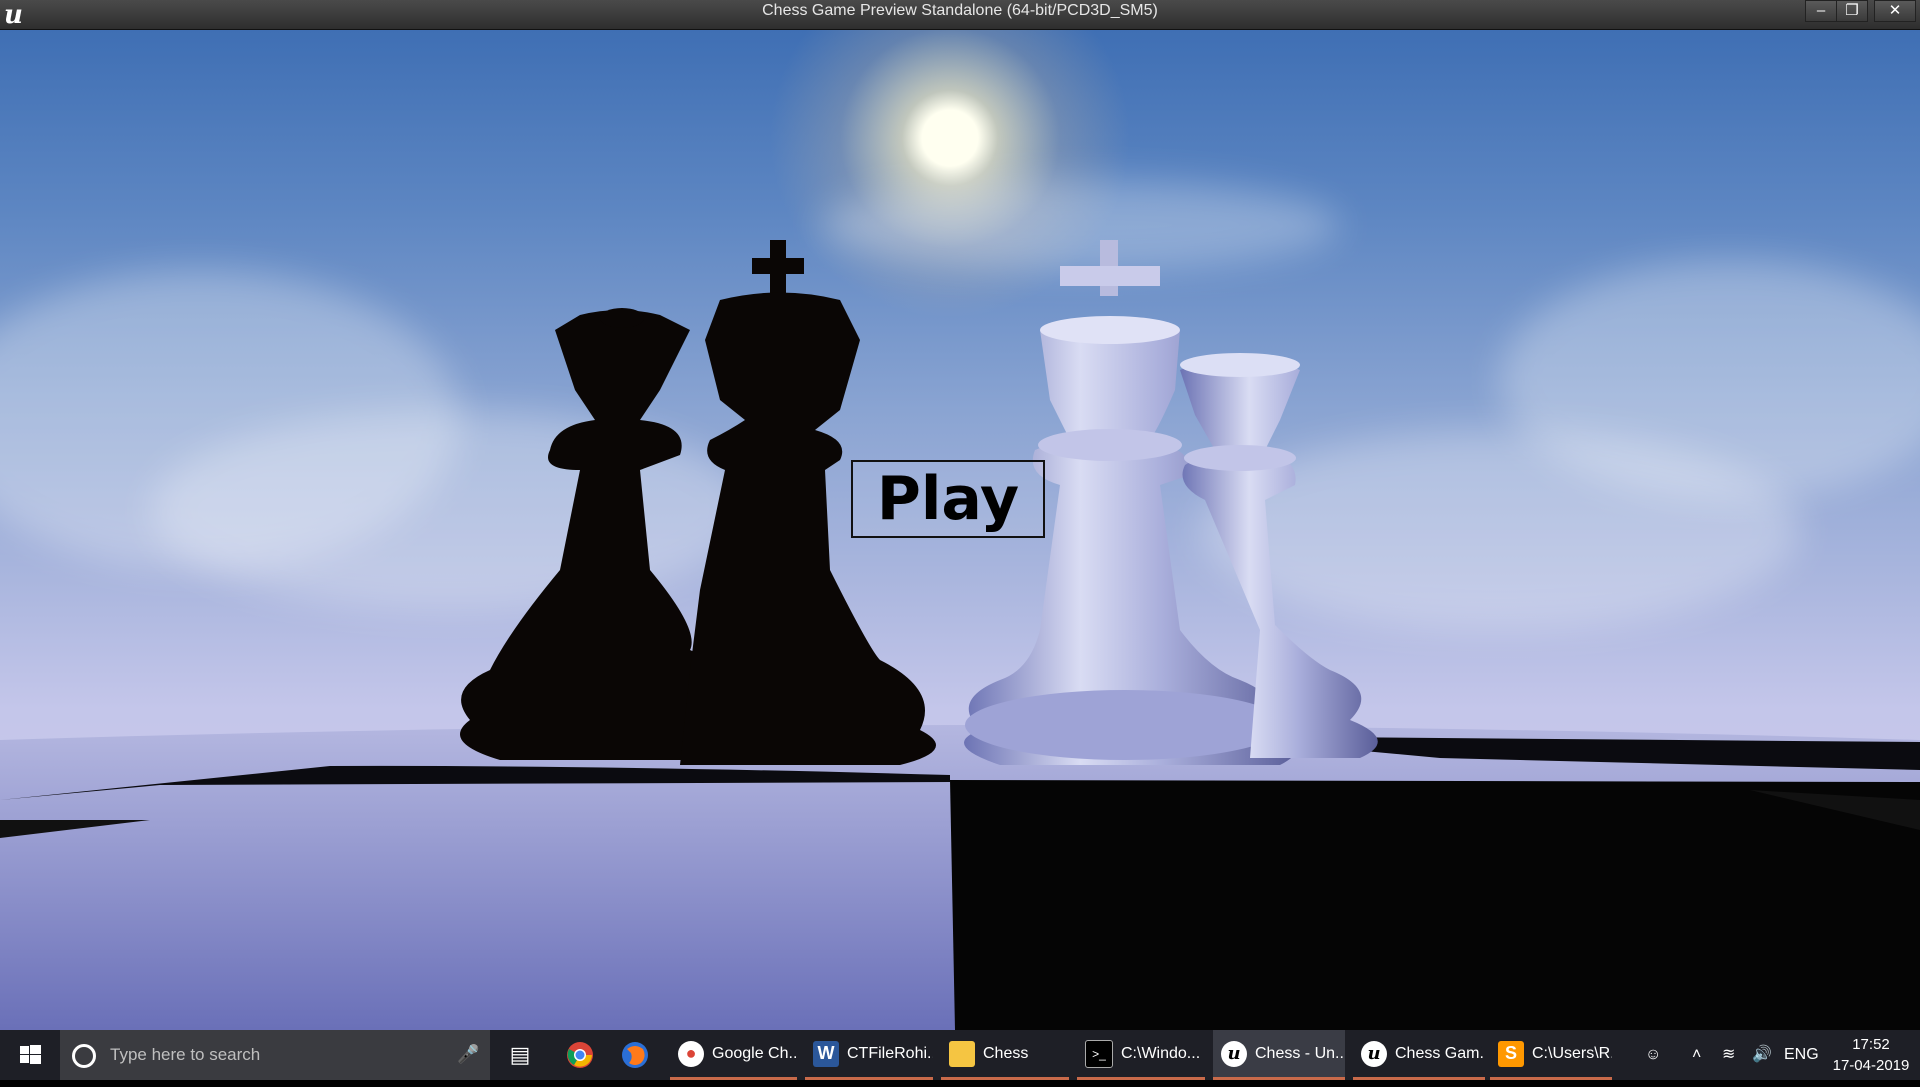  Describe the element at coordinates (468, 1054) in the screenshot. I see `microphone-icon: 🎤` at that location.